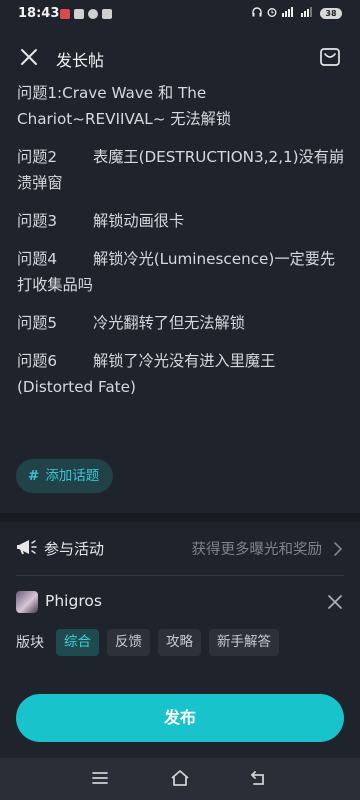  Describe the element at coordinates (179, 642) in the screenshot. I see `section-tag-guide: 攻略` at that location.